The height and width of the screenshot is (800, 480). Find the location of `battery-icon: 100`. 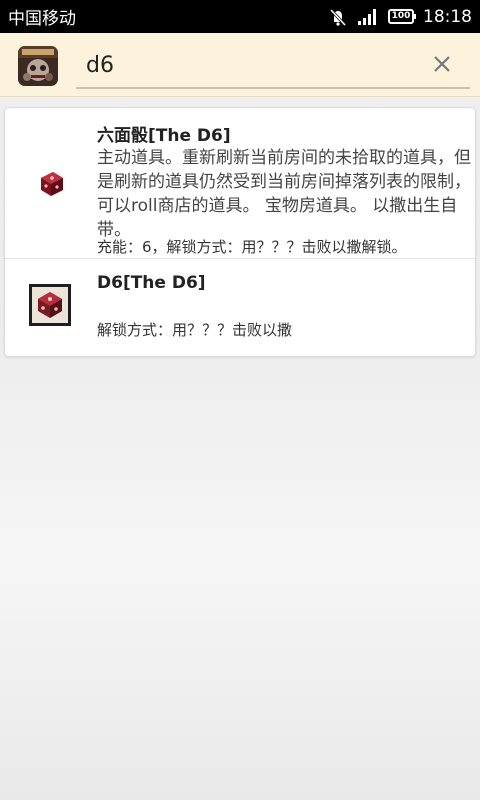

battery-icon: 100 is located at coordinates (402, 16).